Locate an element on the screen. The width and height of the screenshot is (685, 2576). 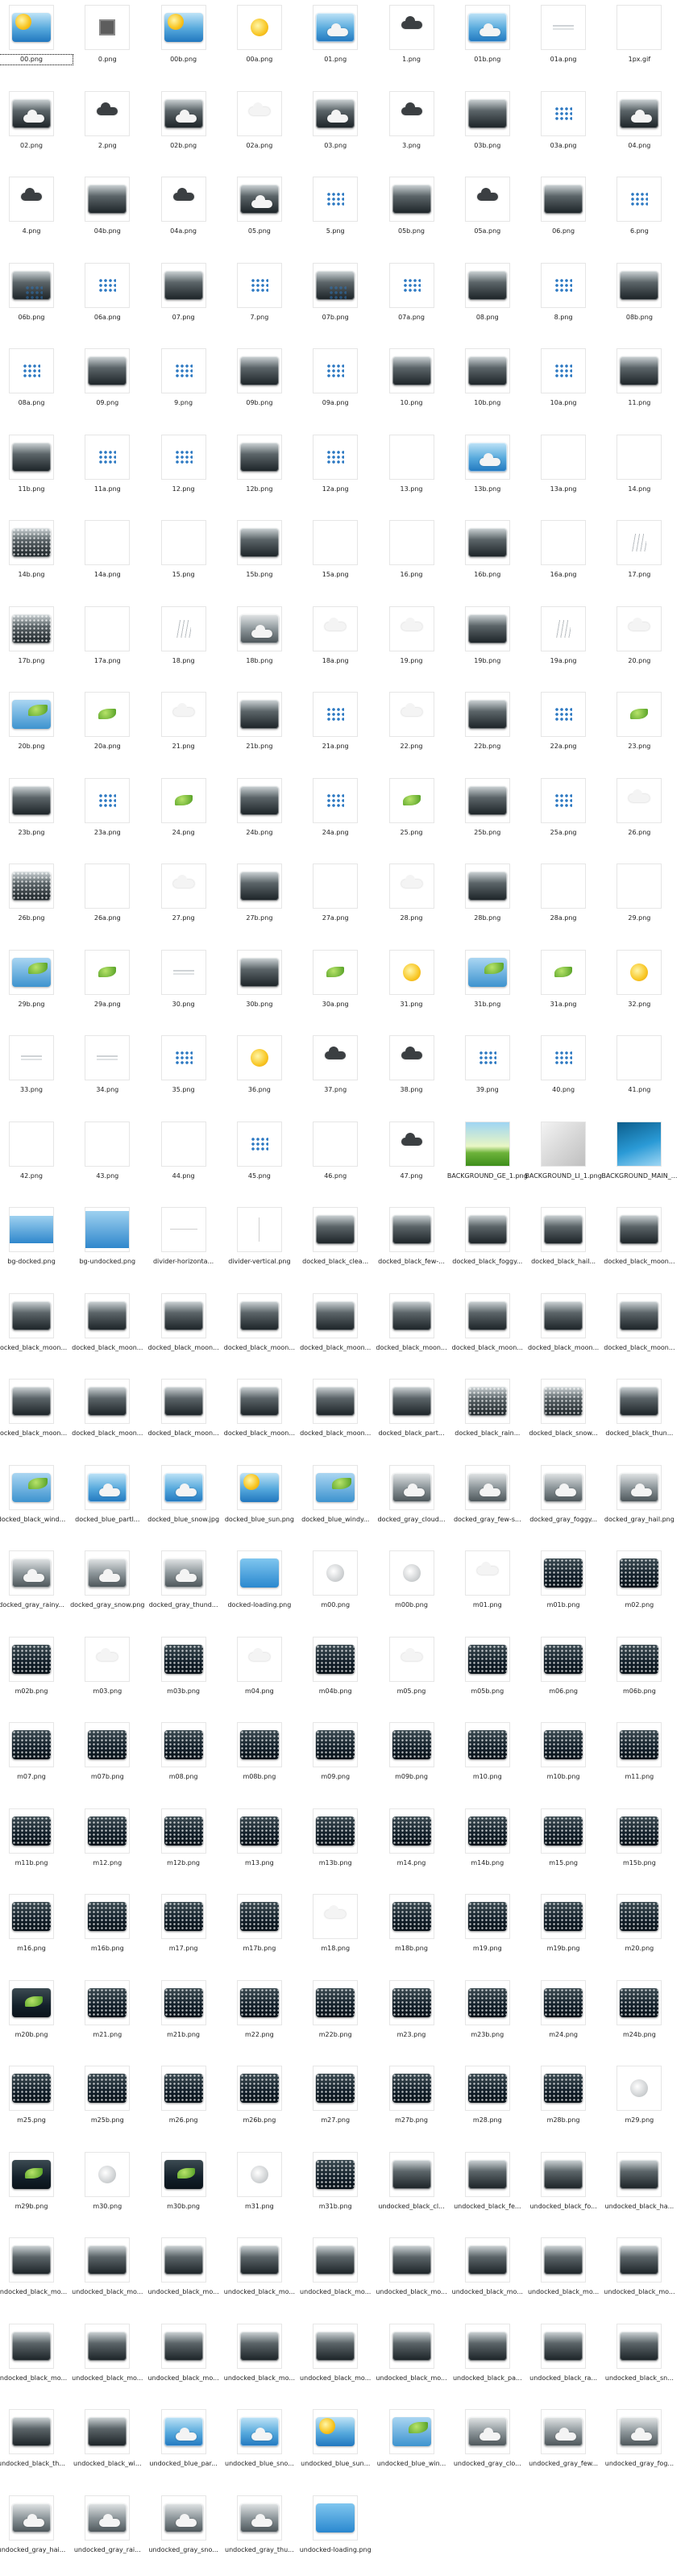
file-item: 8.png is located at coordinates (564, 301).